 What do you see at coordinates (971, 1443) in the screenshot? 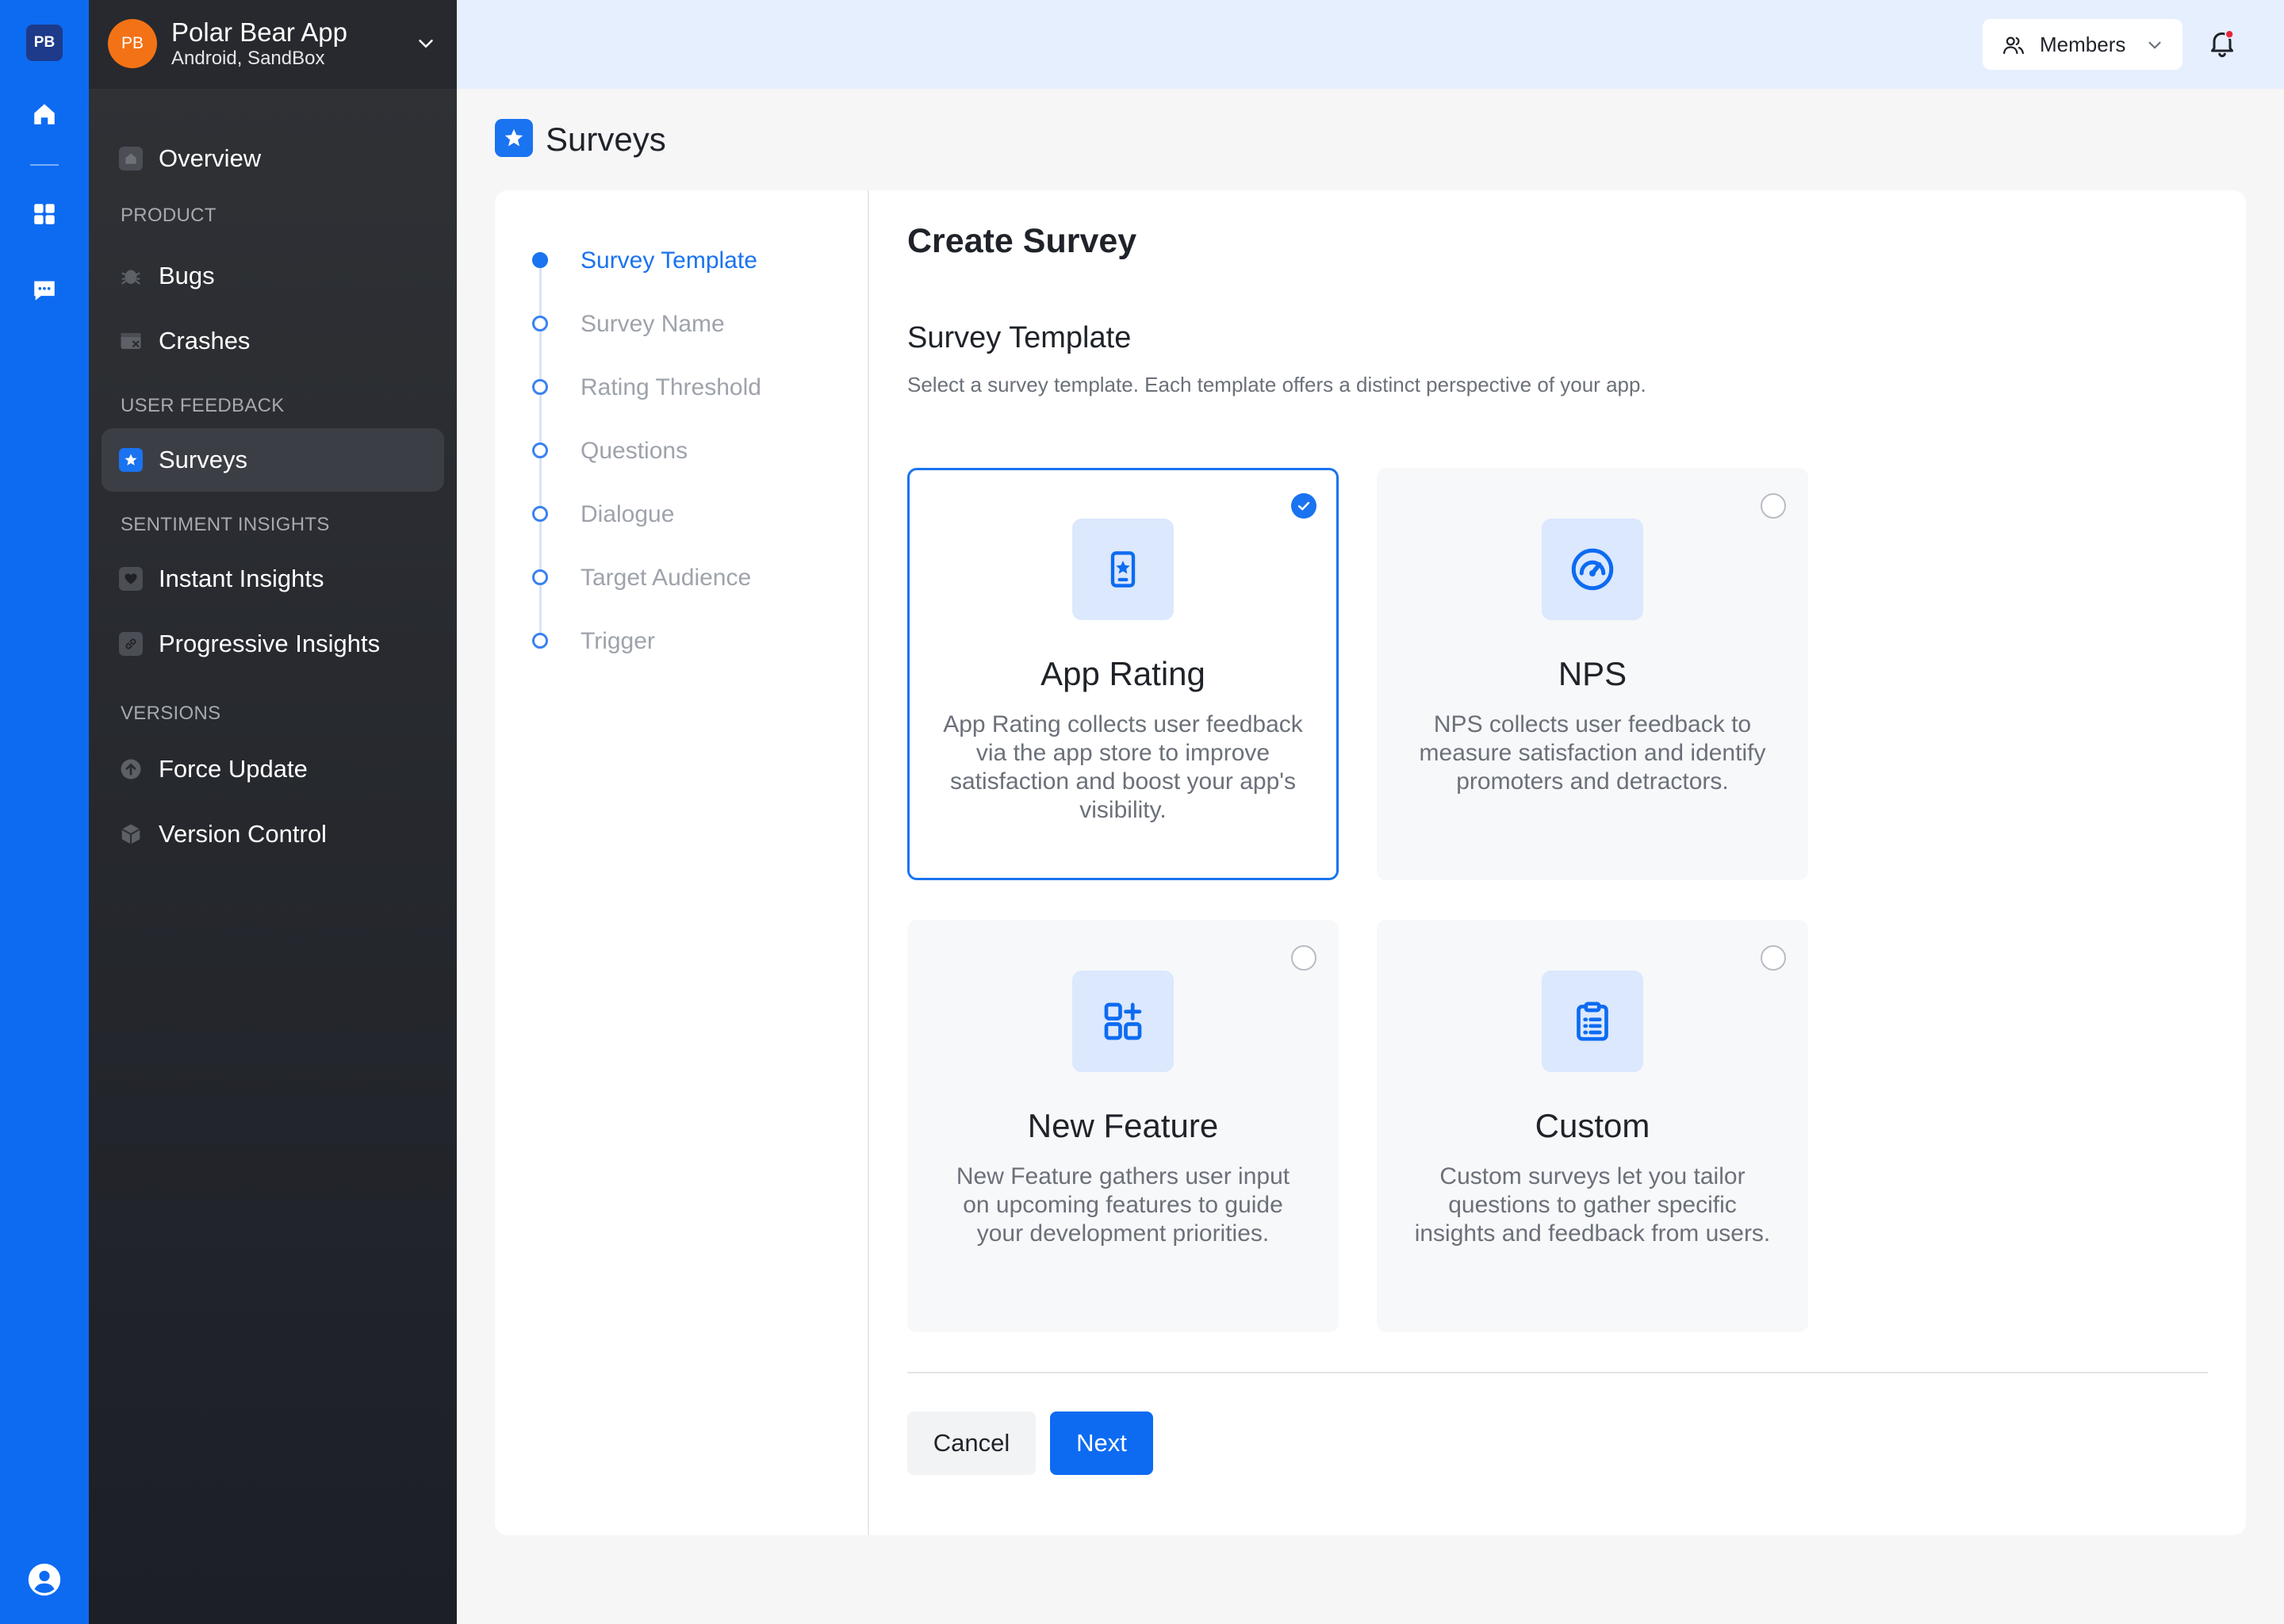
I see `cancel-button: Cancel` at bounding box center [971, 1443].